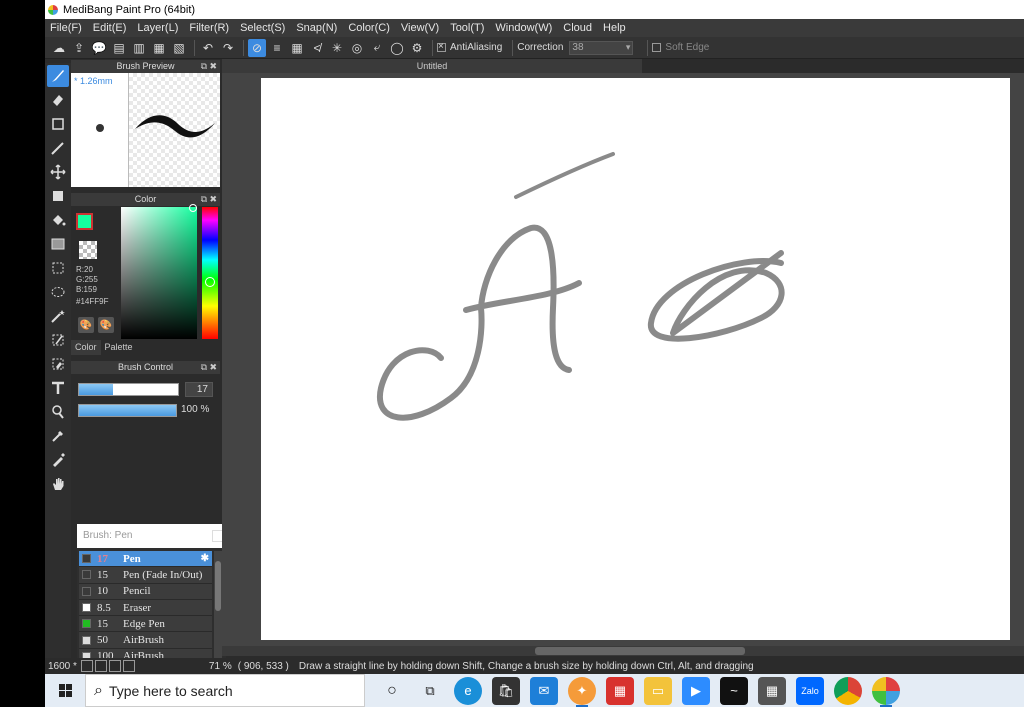 The height and width of the screenshot is (707, 1024). What do you see at coordinates (209, 28) in the screenshot?
I see `menu-filter: Filter(R)` at bounding box center [209, 28].